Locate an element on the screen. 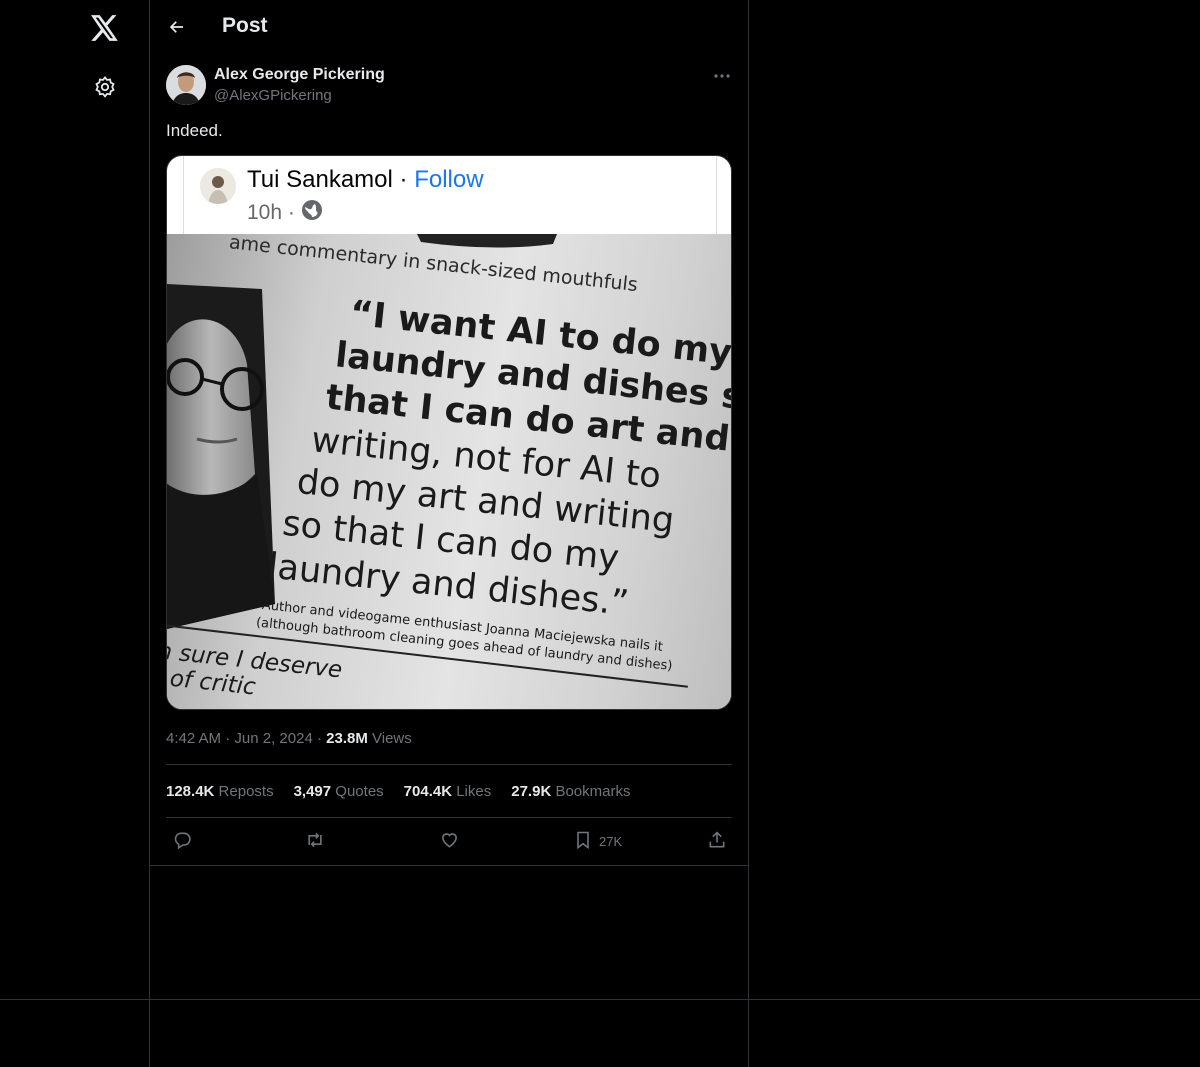  author-handle: @AlexGPickering is located at coordinates (273, 95).